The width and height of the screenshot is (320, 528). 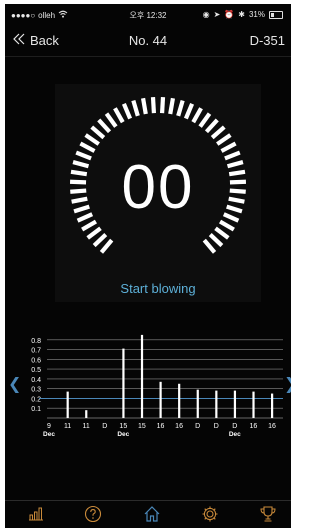 I want to click on start-blowing-text: Start blowing, so click(x=158, y=288).